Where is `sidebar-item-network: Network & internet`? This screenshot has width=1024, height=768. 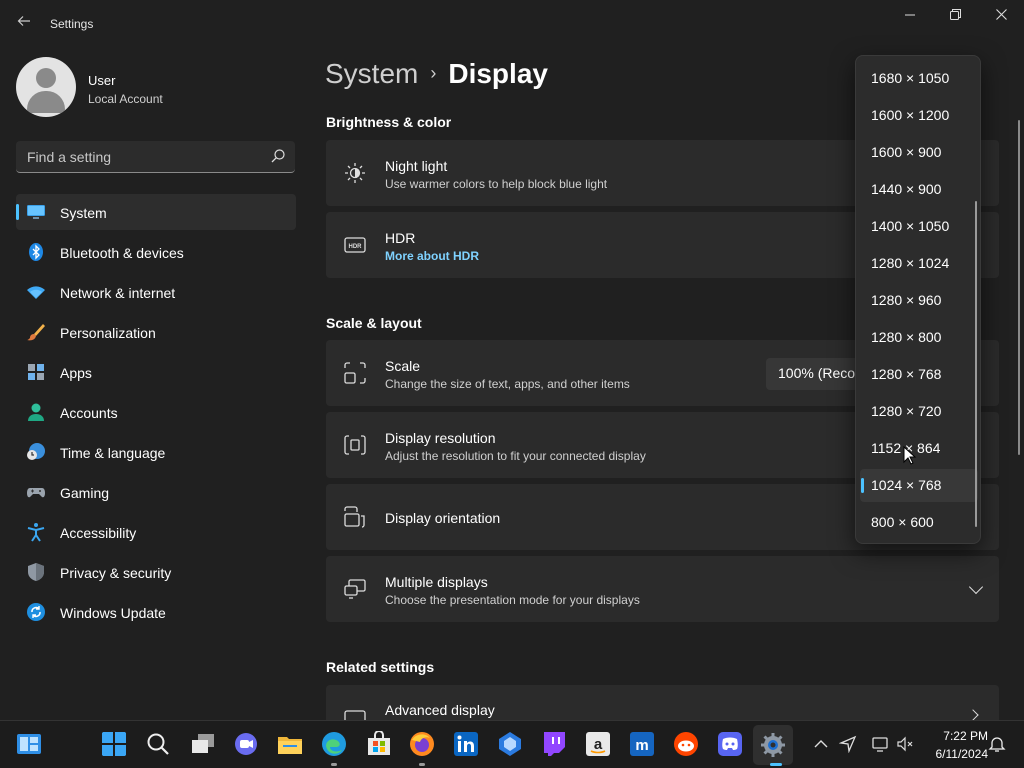 sidebar-item-network: Network & internet is located at coordinates (156, 292).